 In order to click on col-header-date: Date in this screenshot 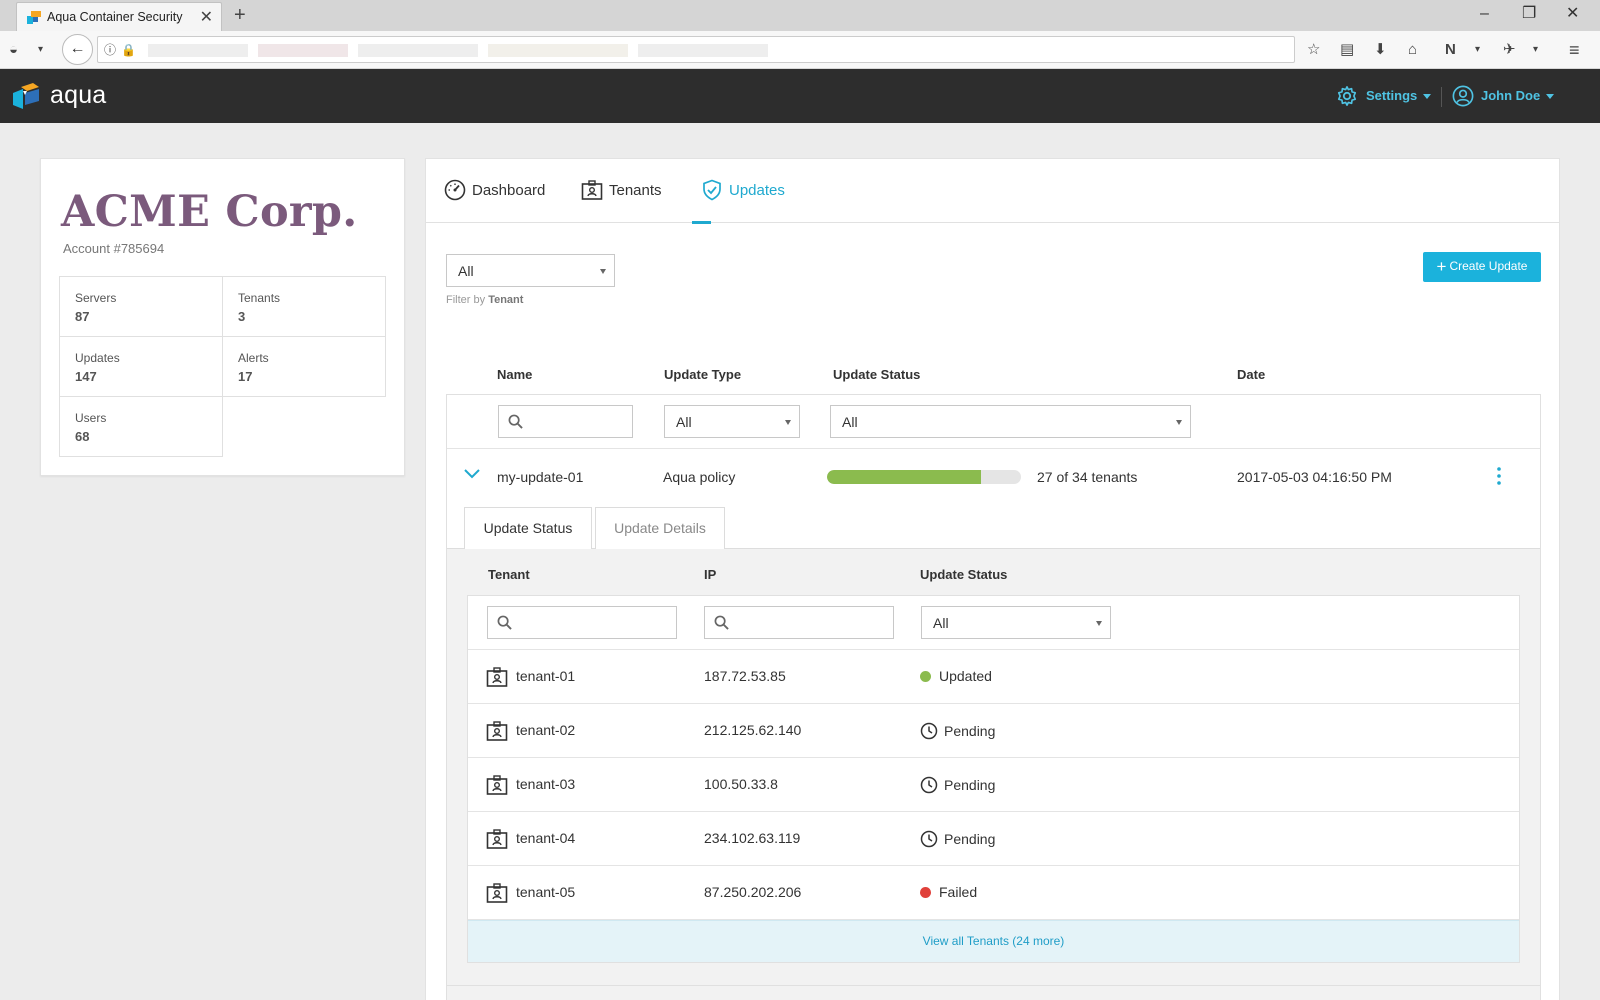, I will do `click(1251, 374)`.